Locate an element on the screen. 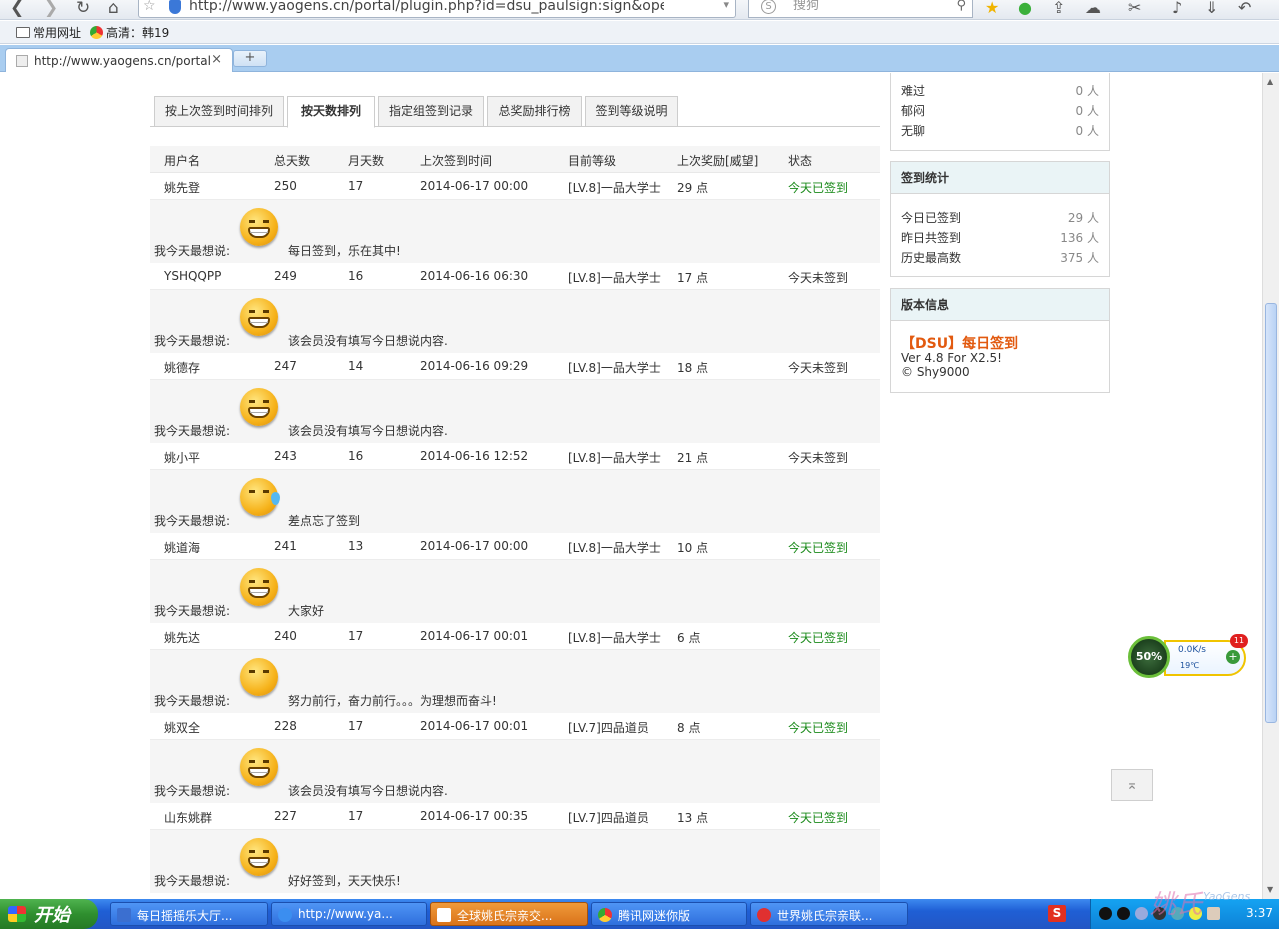 This screenshot has height=929, width=1279. tab-by-days: 按天数排列 is located at coordinates (331, 112).